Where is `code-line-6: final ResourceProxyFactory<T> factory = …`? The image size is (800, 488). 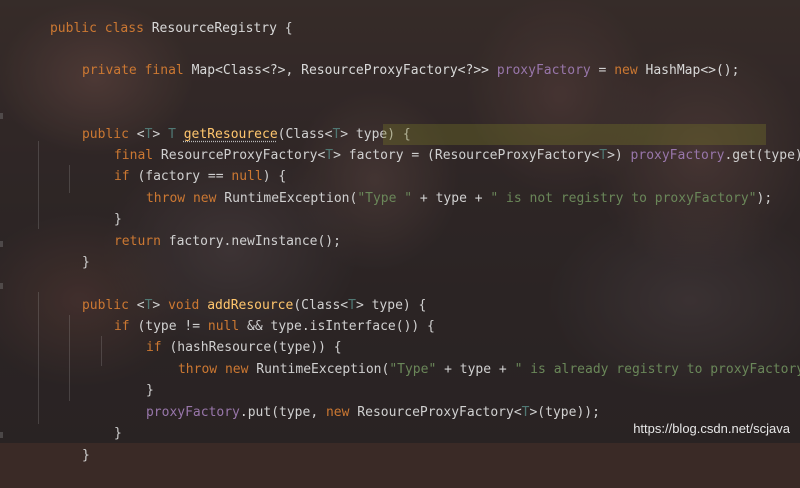 code-line-6: final ResourceProxyFactory<T> factory = … is located at coordinates (400, 143).